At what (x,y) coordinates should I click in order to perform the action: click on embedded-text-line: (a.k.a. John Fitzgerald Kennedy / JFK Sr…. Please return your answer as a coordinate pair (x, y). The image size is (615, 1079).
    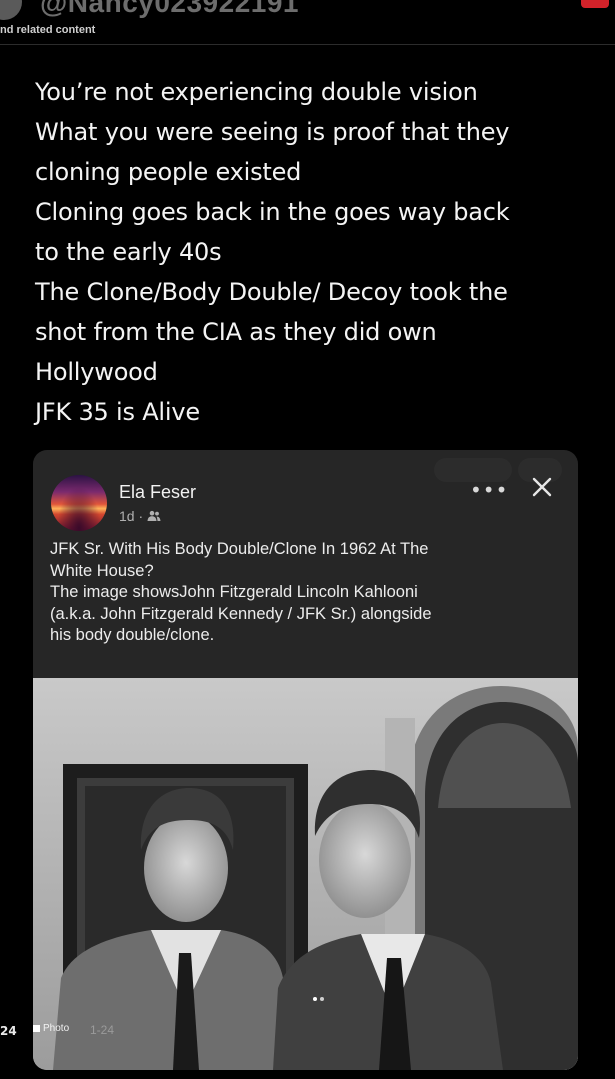
    Looking at the image, I should click on (241, 613).